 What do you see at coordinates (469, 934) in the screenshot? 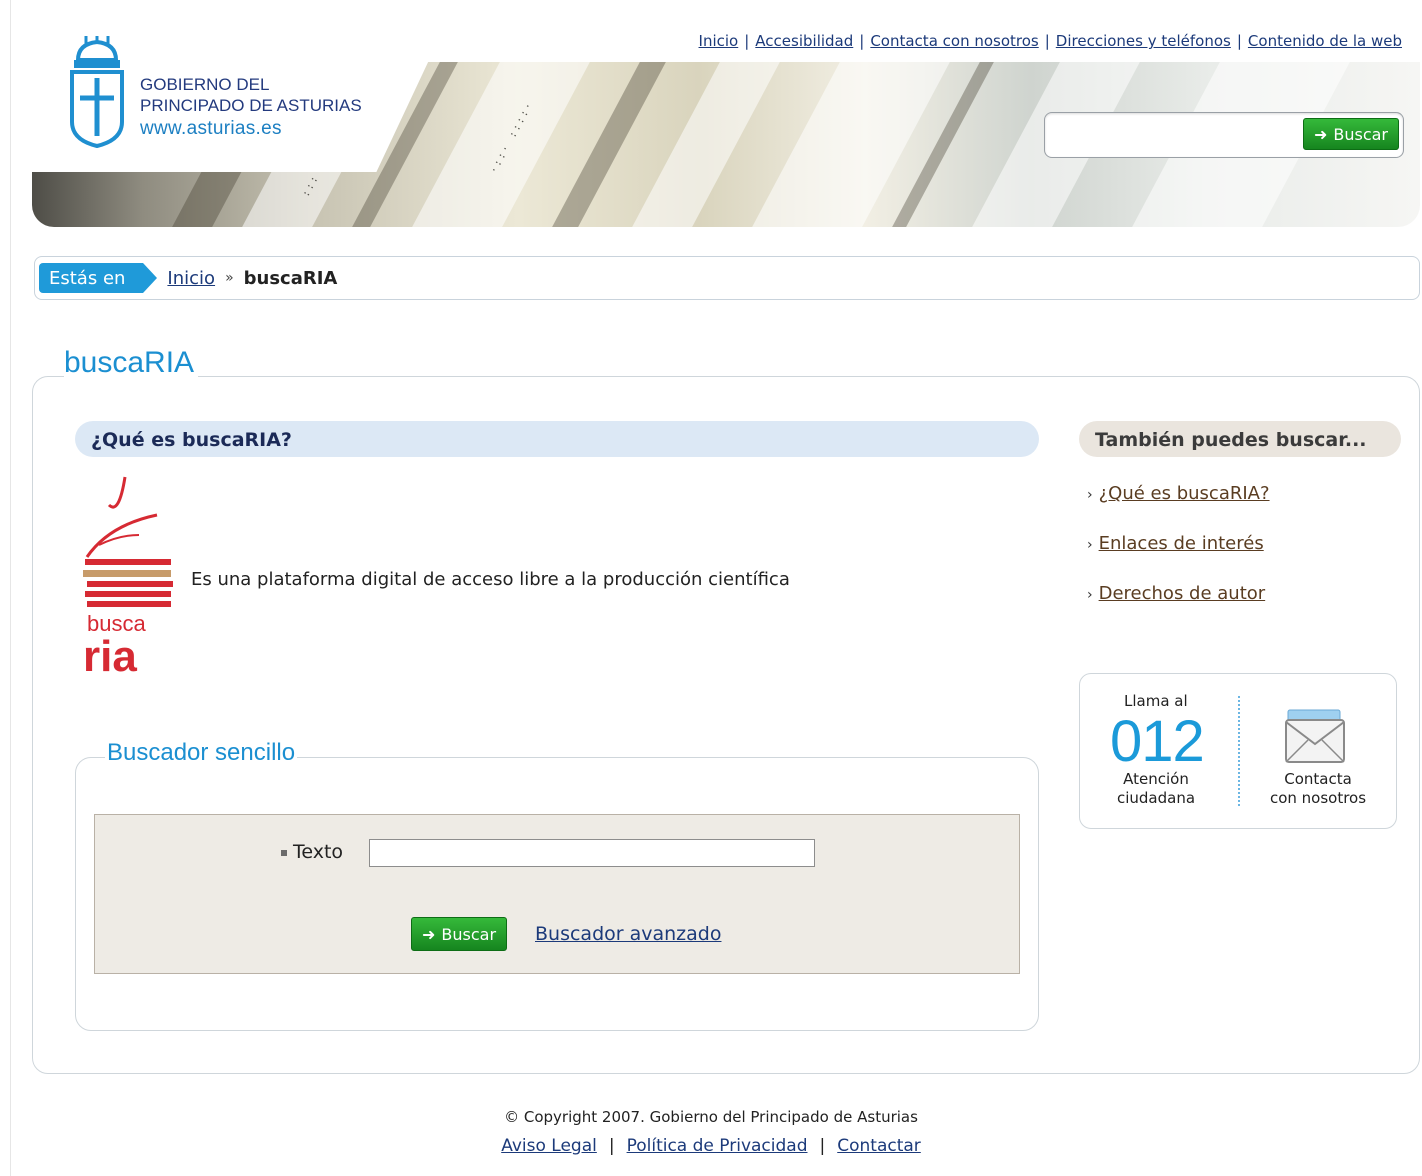
I see `simple-search-button-label: Buscar` at bounding box center [469, 934].